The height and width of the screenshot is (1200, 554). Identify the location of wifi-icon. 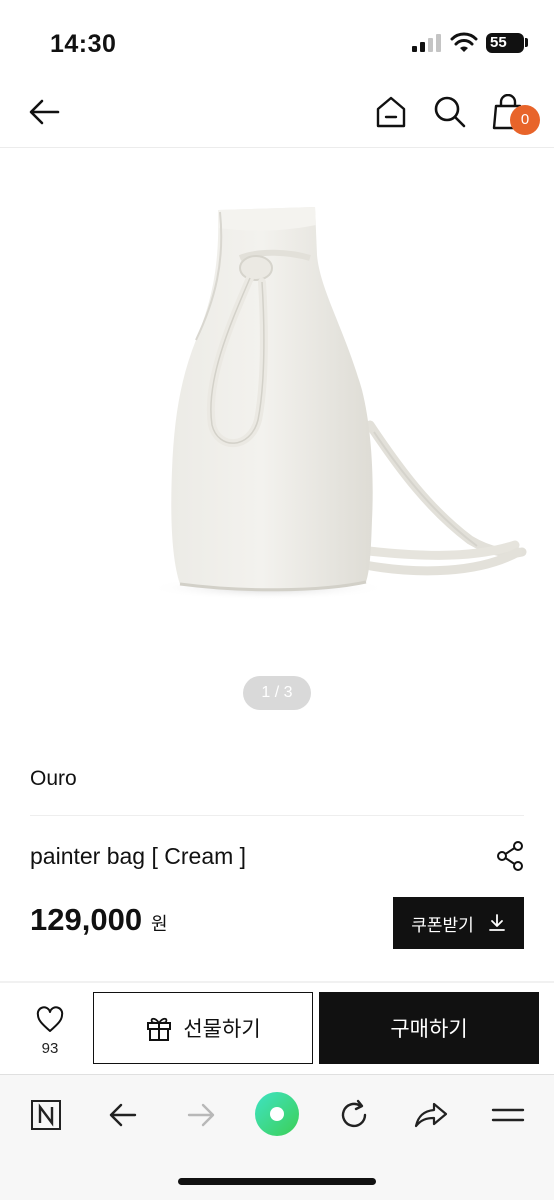
(464, 42).